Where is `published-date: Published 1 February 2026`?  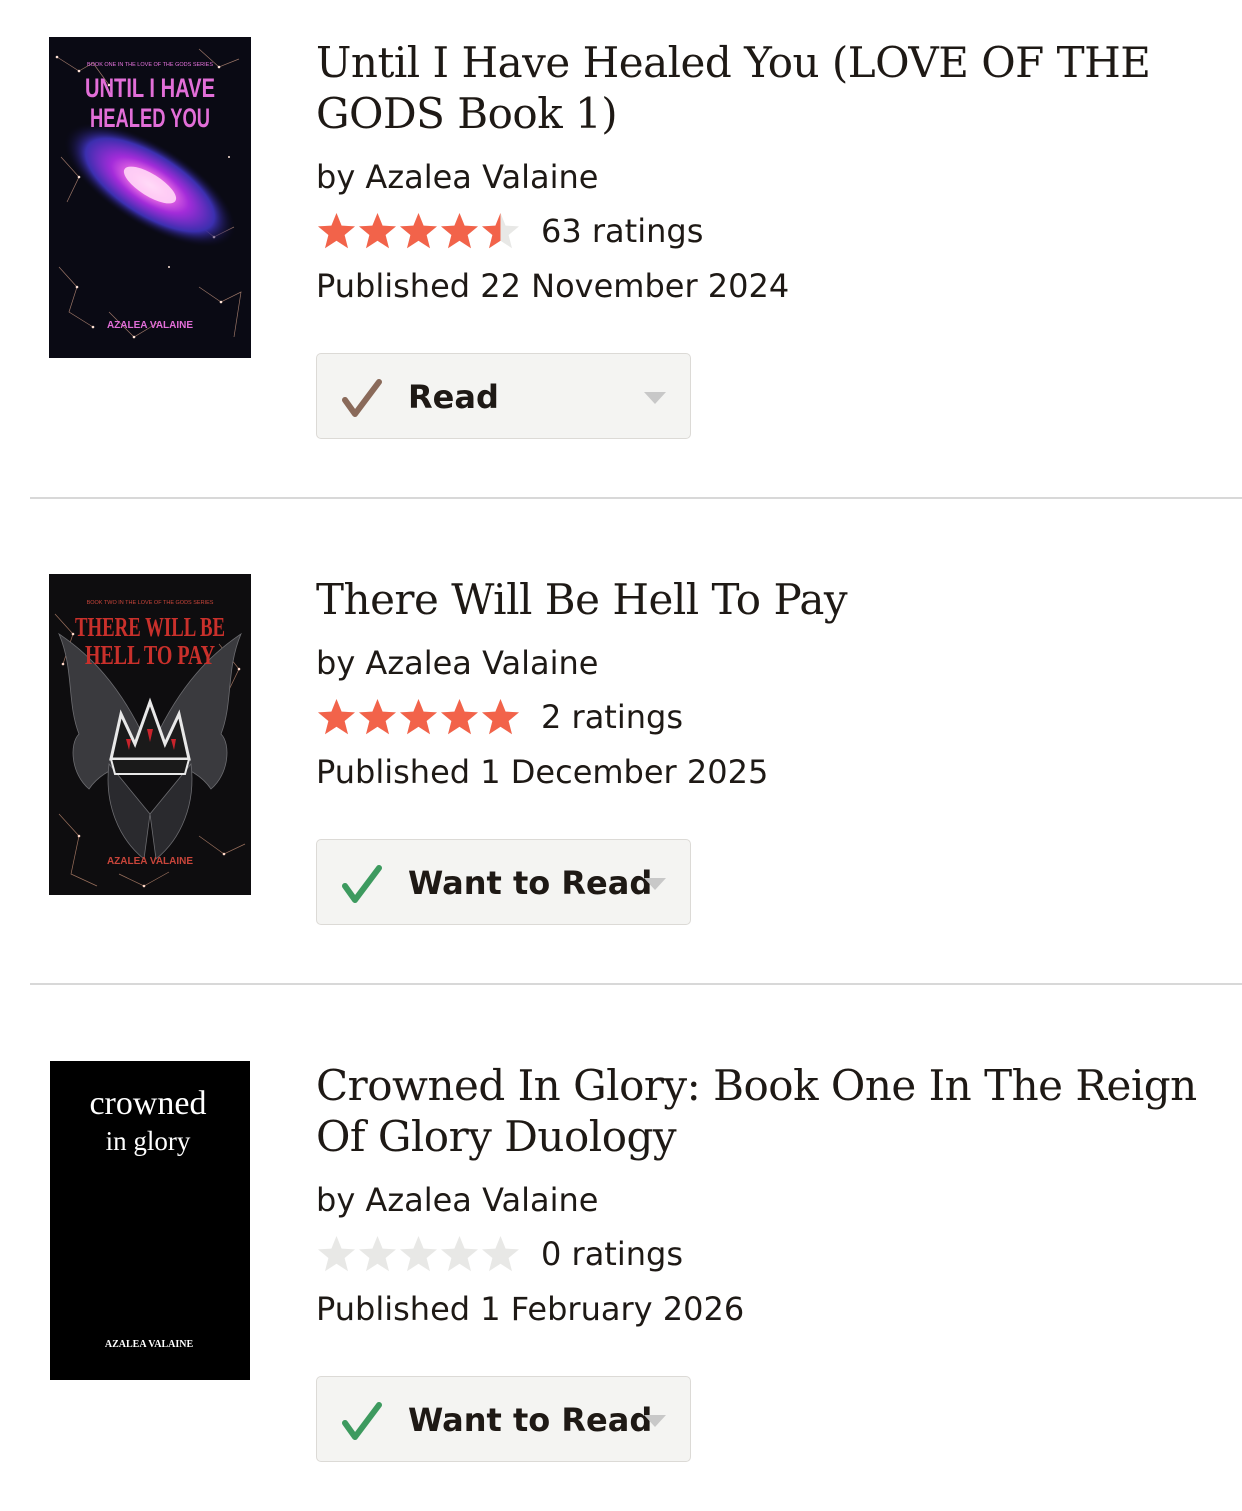
published-date: Published 1 February 2026 is located at coordinates (530, 1309).